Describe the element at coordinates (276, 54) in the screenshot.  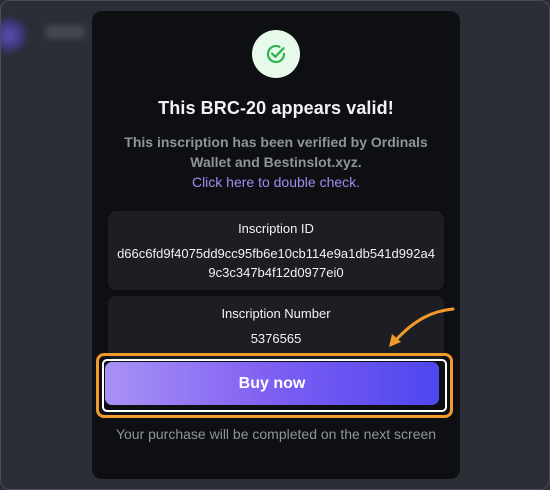
I see `check-circle-icon` at that location.